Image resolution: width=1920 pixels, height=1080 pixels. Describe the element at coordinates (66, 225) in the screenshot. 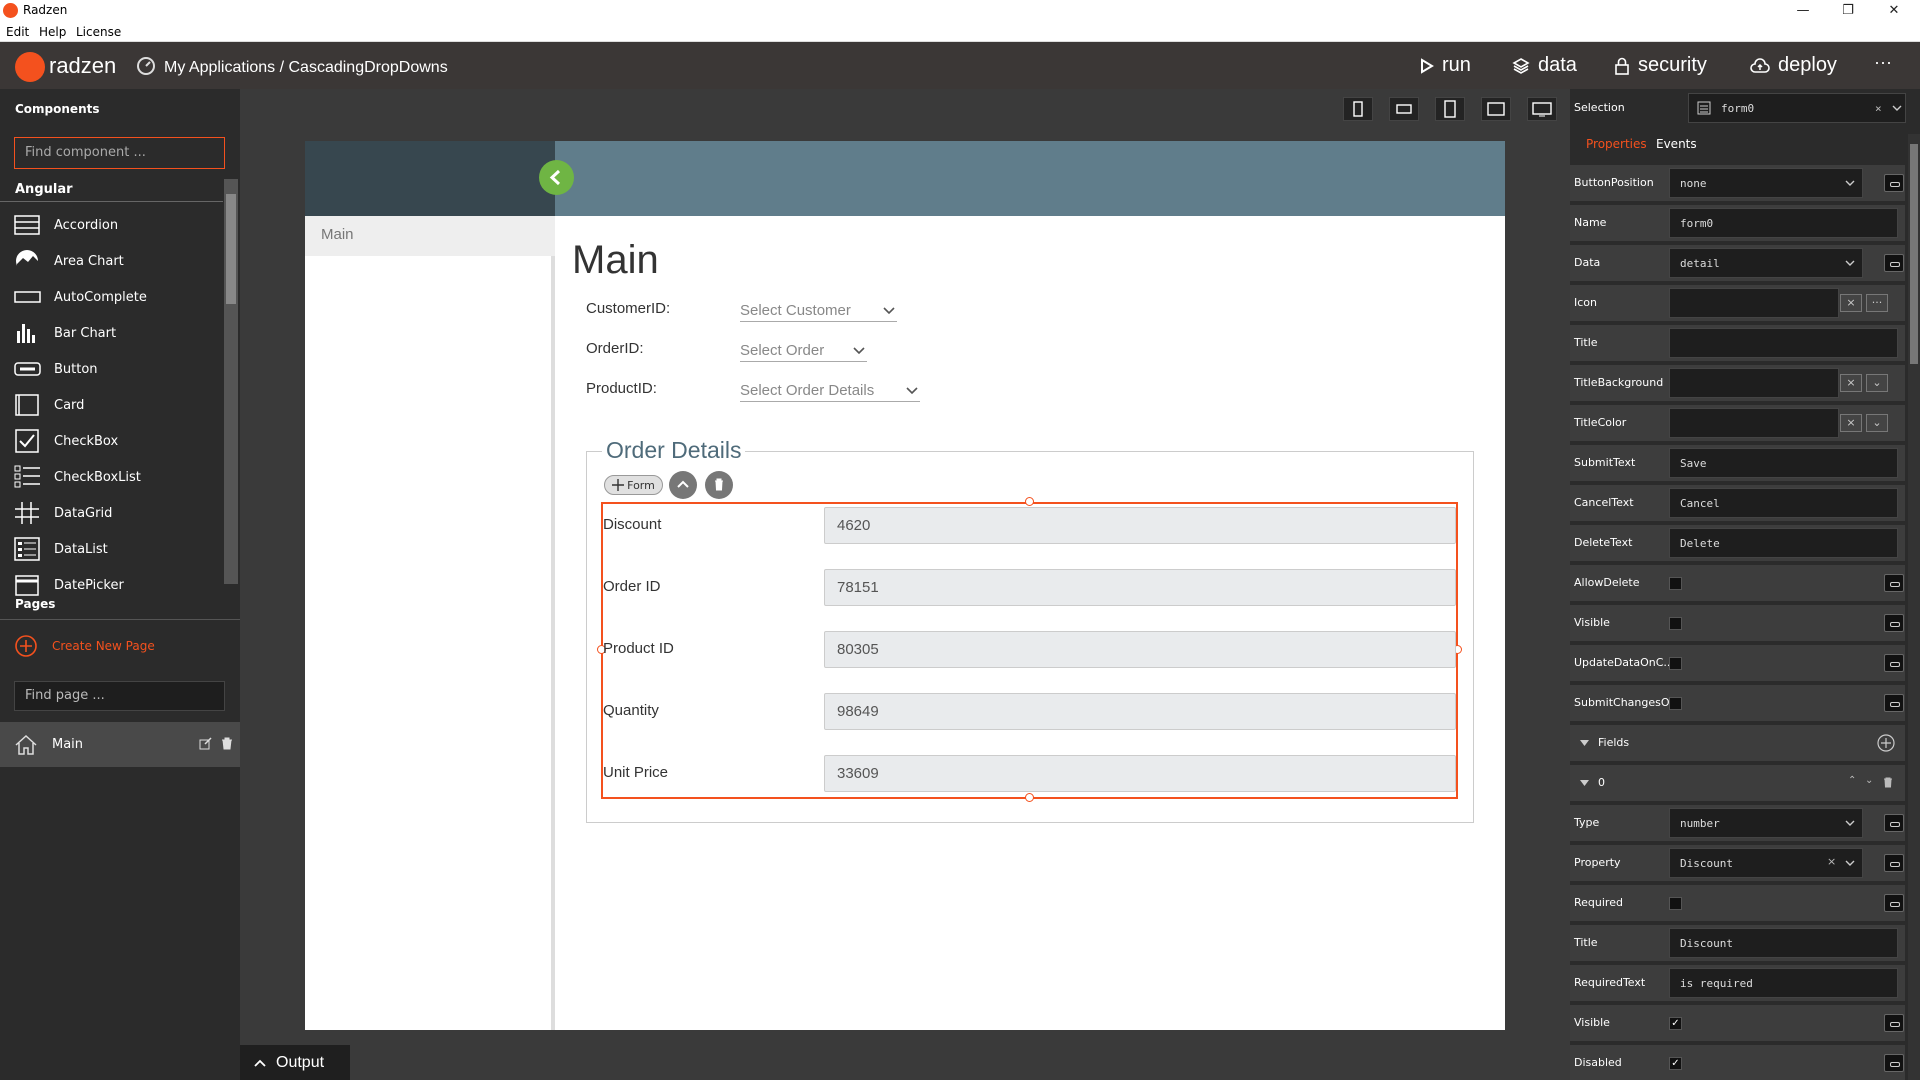

I see `component-accordion: Accordion` at that location.